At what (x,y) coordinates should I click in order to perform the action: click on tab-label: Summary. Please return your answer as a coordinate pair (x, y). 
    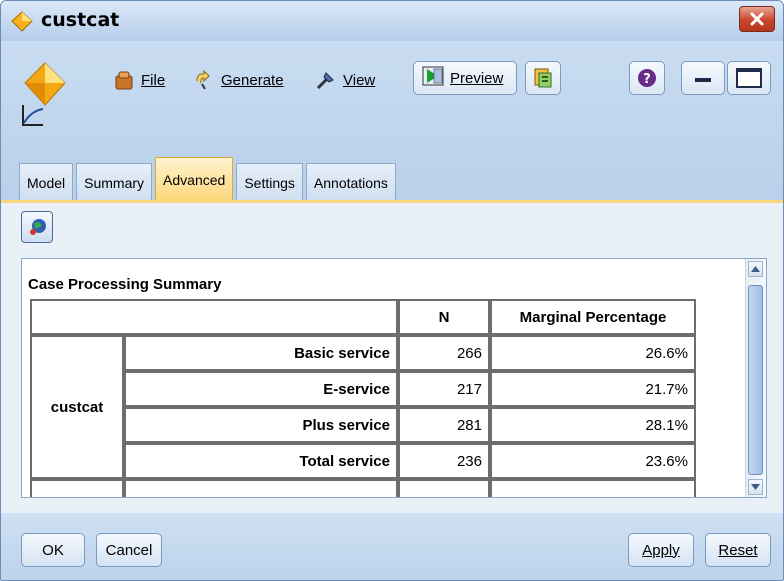
    Looking at the image, I should click on (114, 182).